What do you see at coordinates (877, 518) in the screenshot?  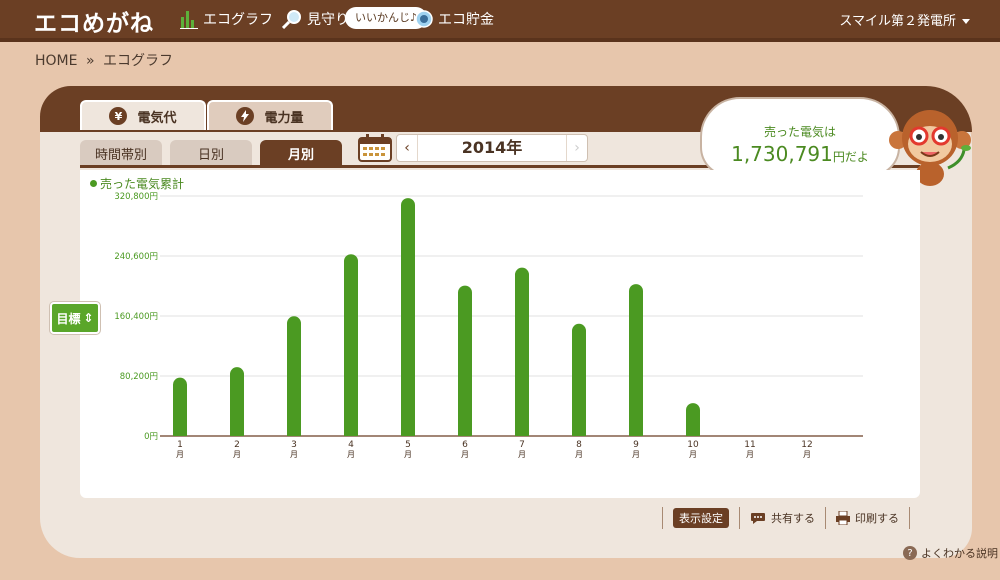 I see `print-label: 印刷する` at bounding box center [877, 518].